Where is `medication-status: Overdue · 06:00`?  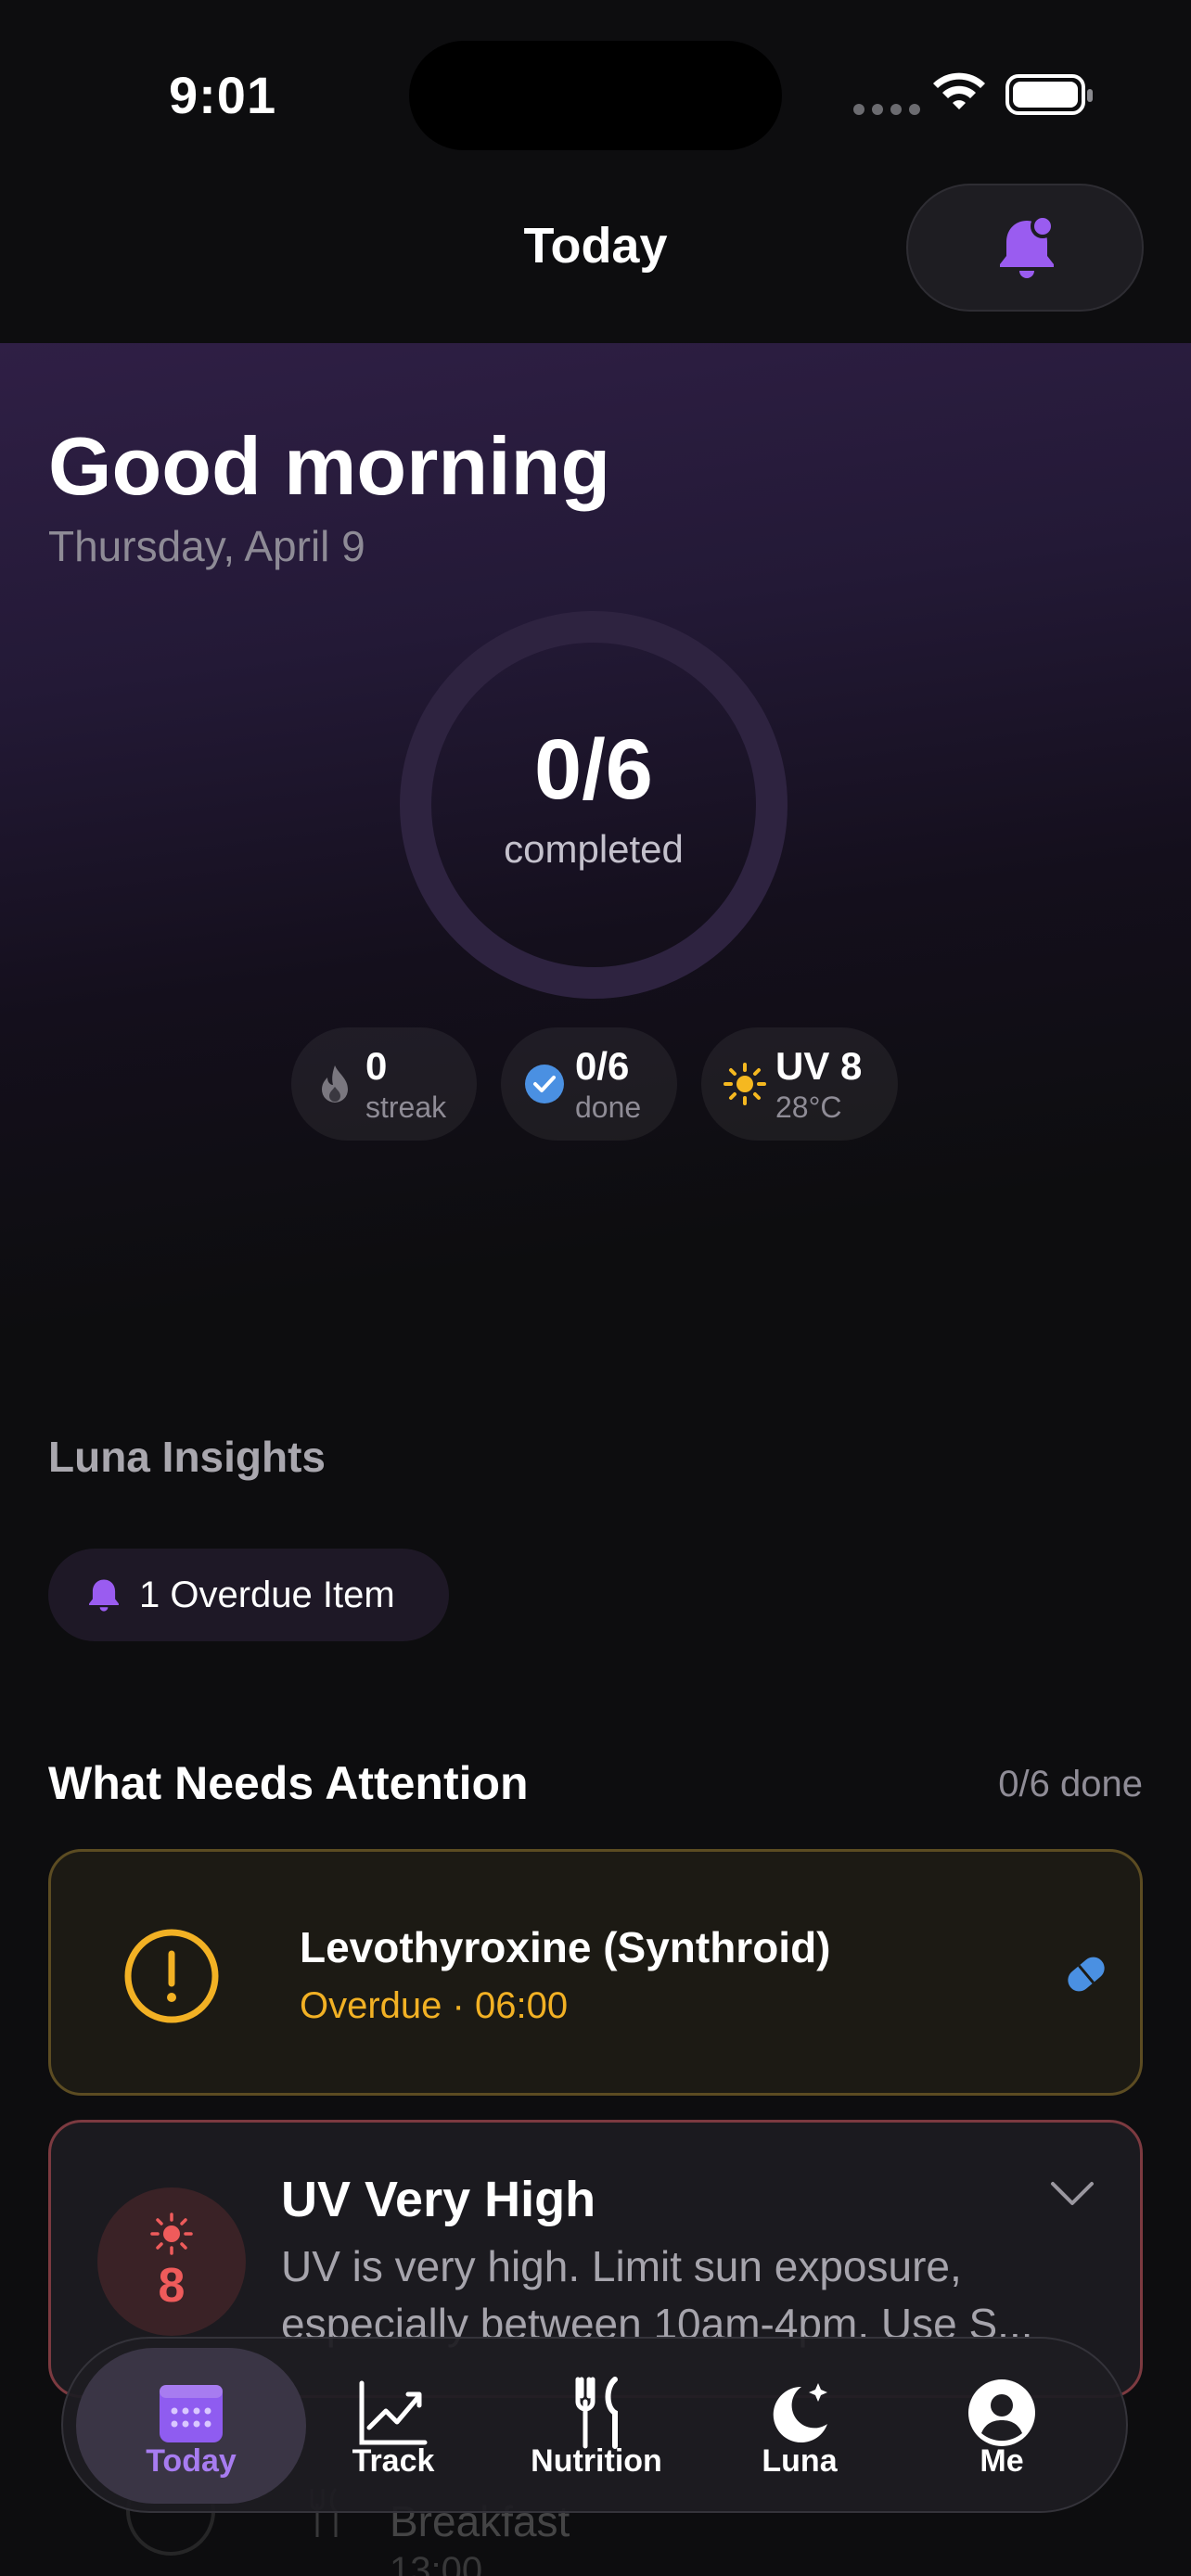 medication-status: Overdue · 06:00 is located at coordinates (434, 2006).